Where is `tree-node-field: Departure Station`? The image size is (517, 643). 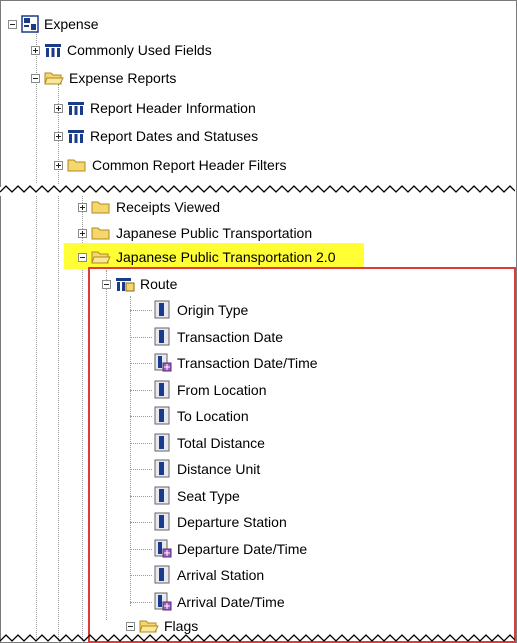 tree-node-field: Departure Station is located at coordinates (208, 522).